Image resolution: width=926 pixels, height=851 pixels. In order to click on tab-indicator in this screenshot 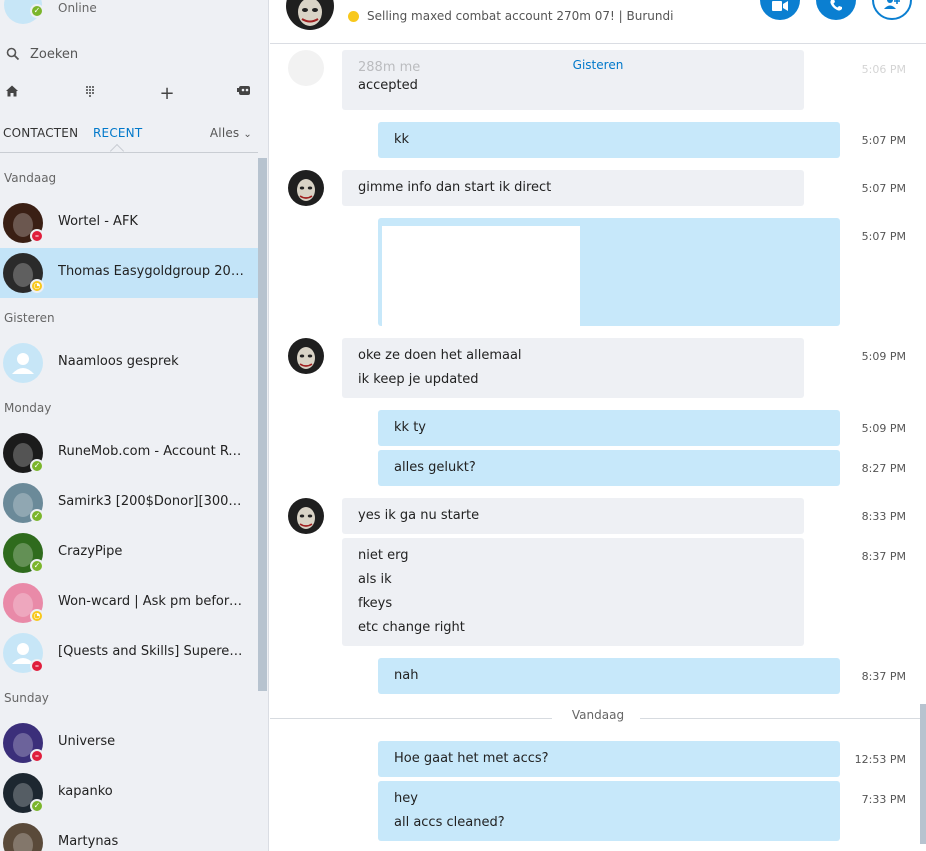, I will do `click(117, 151)`.